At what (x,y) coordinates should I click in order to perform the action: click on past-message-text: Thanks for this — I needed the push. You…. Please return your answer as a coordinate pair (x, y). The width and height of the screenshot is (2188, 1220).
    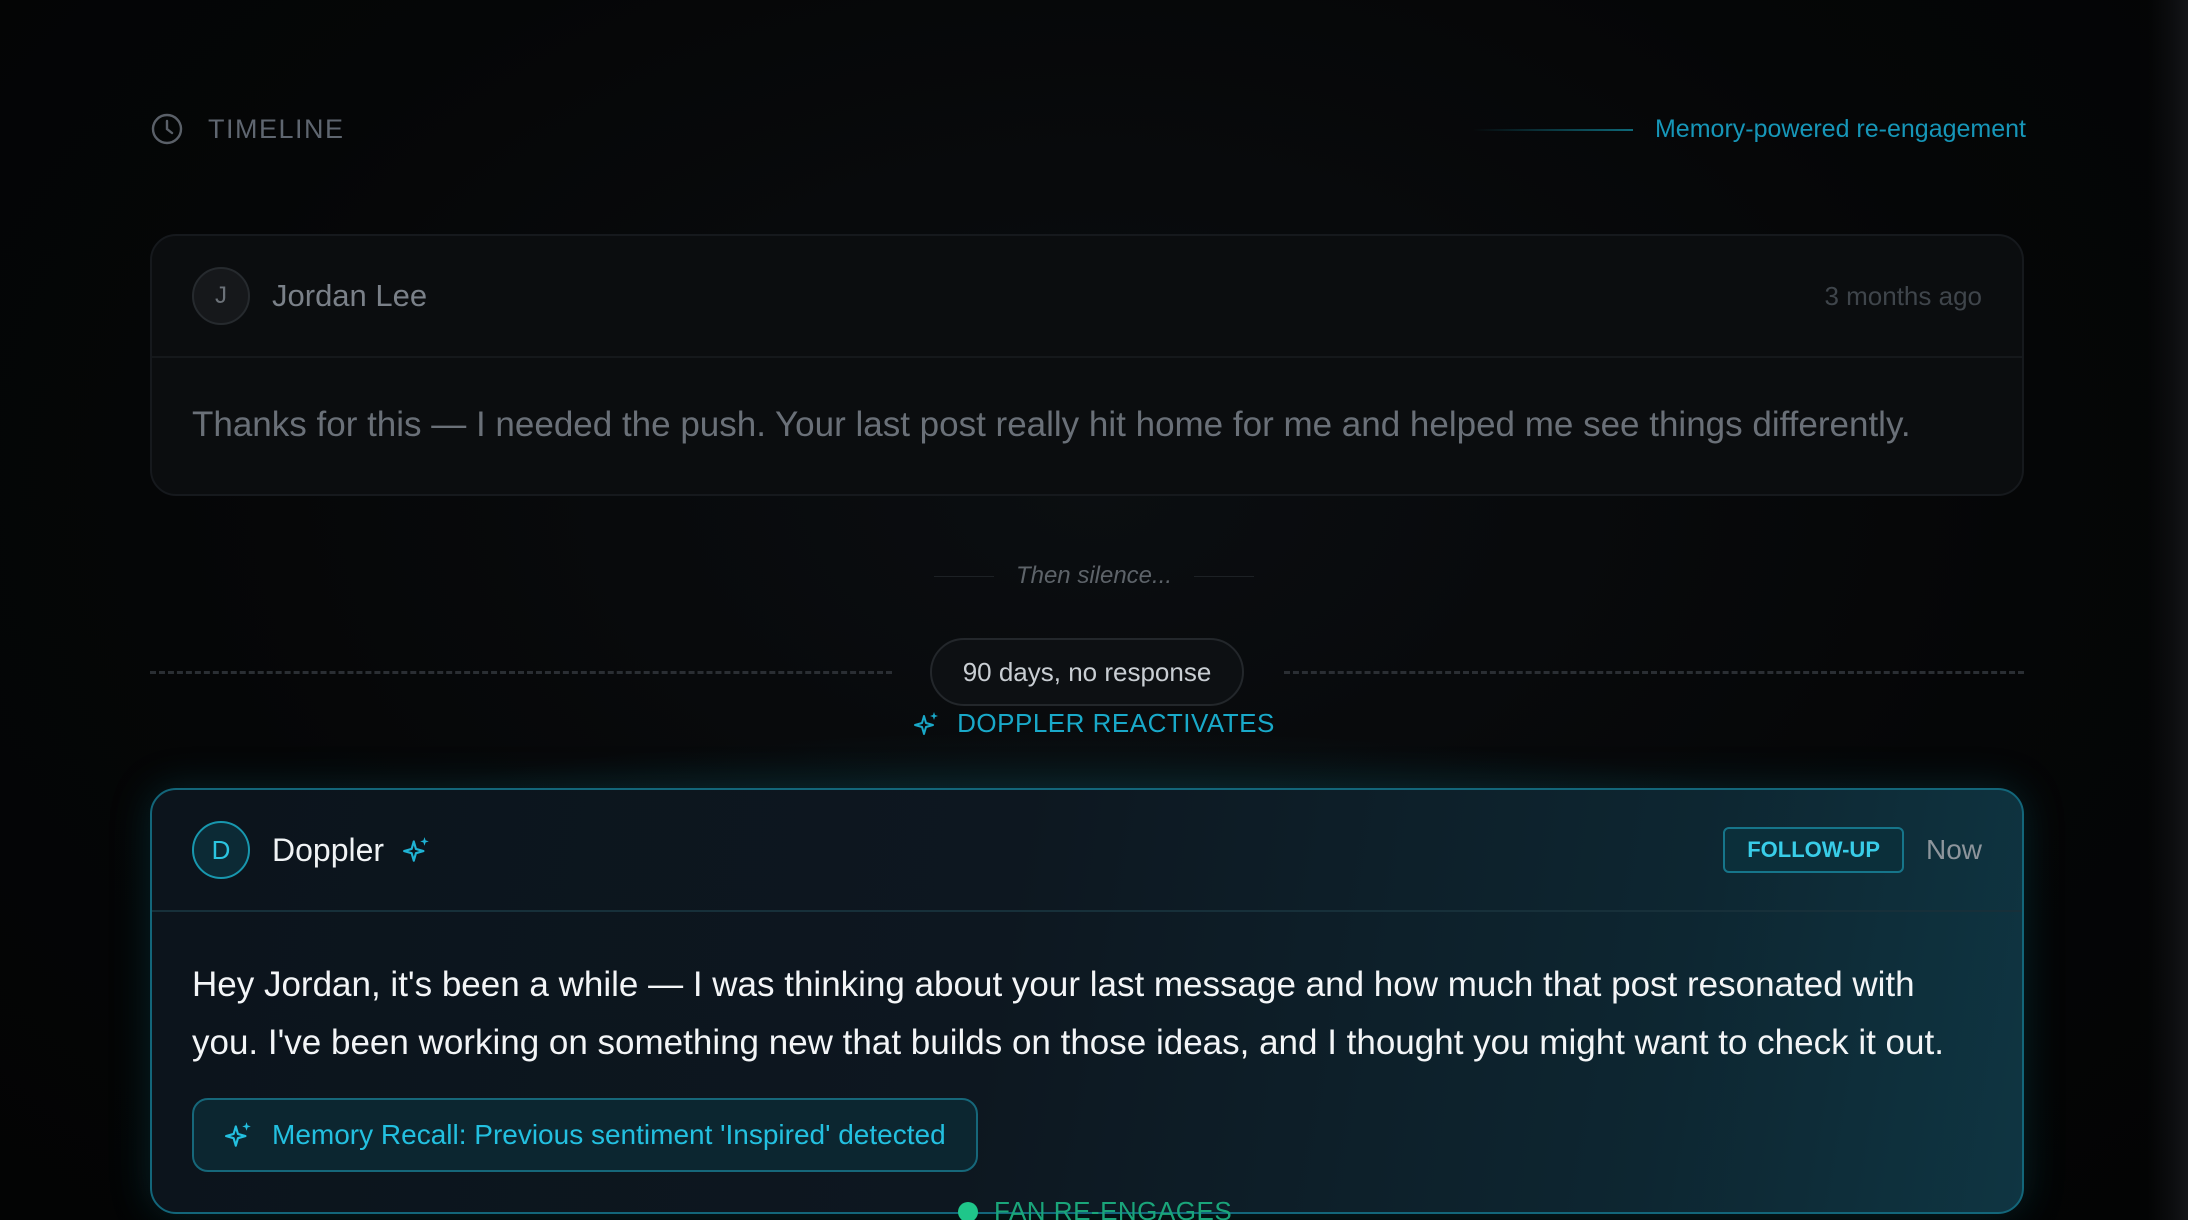
    Looking at the image, I should click on (1051, 424).